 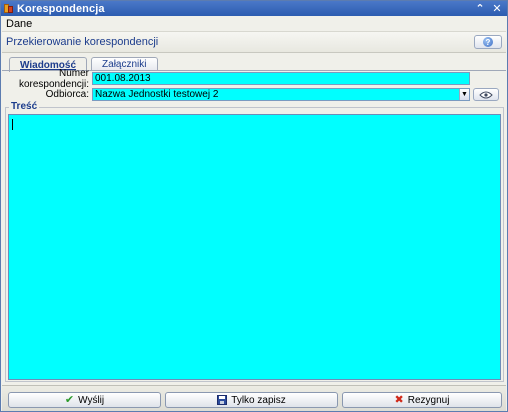 I want to click on help-button: ?, so click(x=488, y=42).